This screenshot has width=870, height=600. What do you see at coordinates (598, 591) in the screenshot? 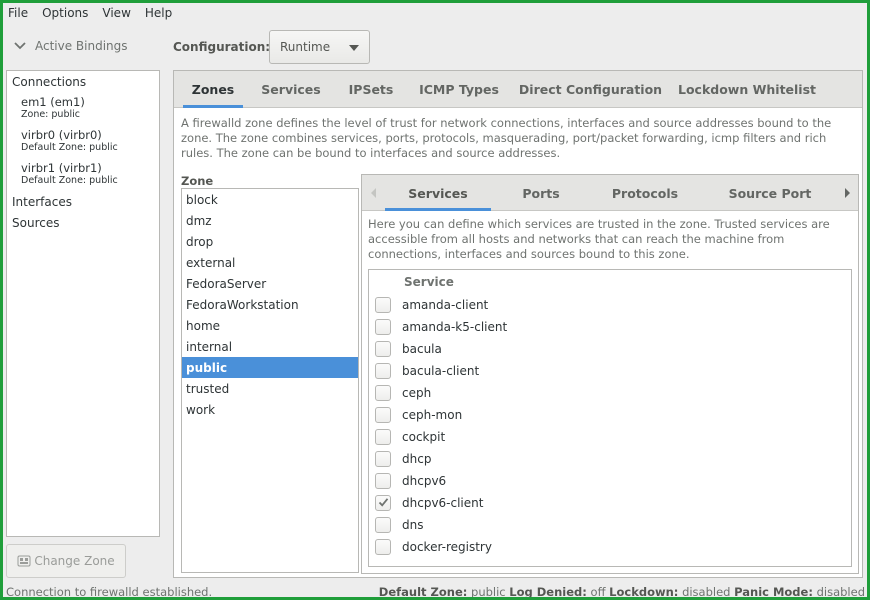
I see `log-denied-value: off` at bounding box center [598, 591].